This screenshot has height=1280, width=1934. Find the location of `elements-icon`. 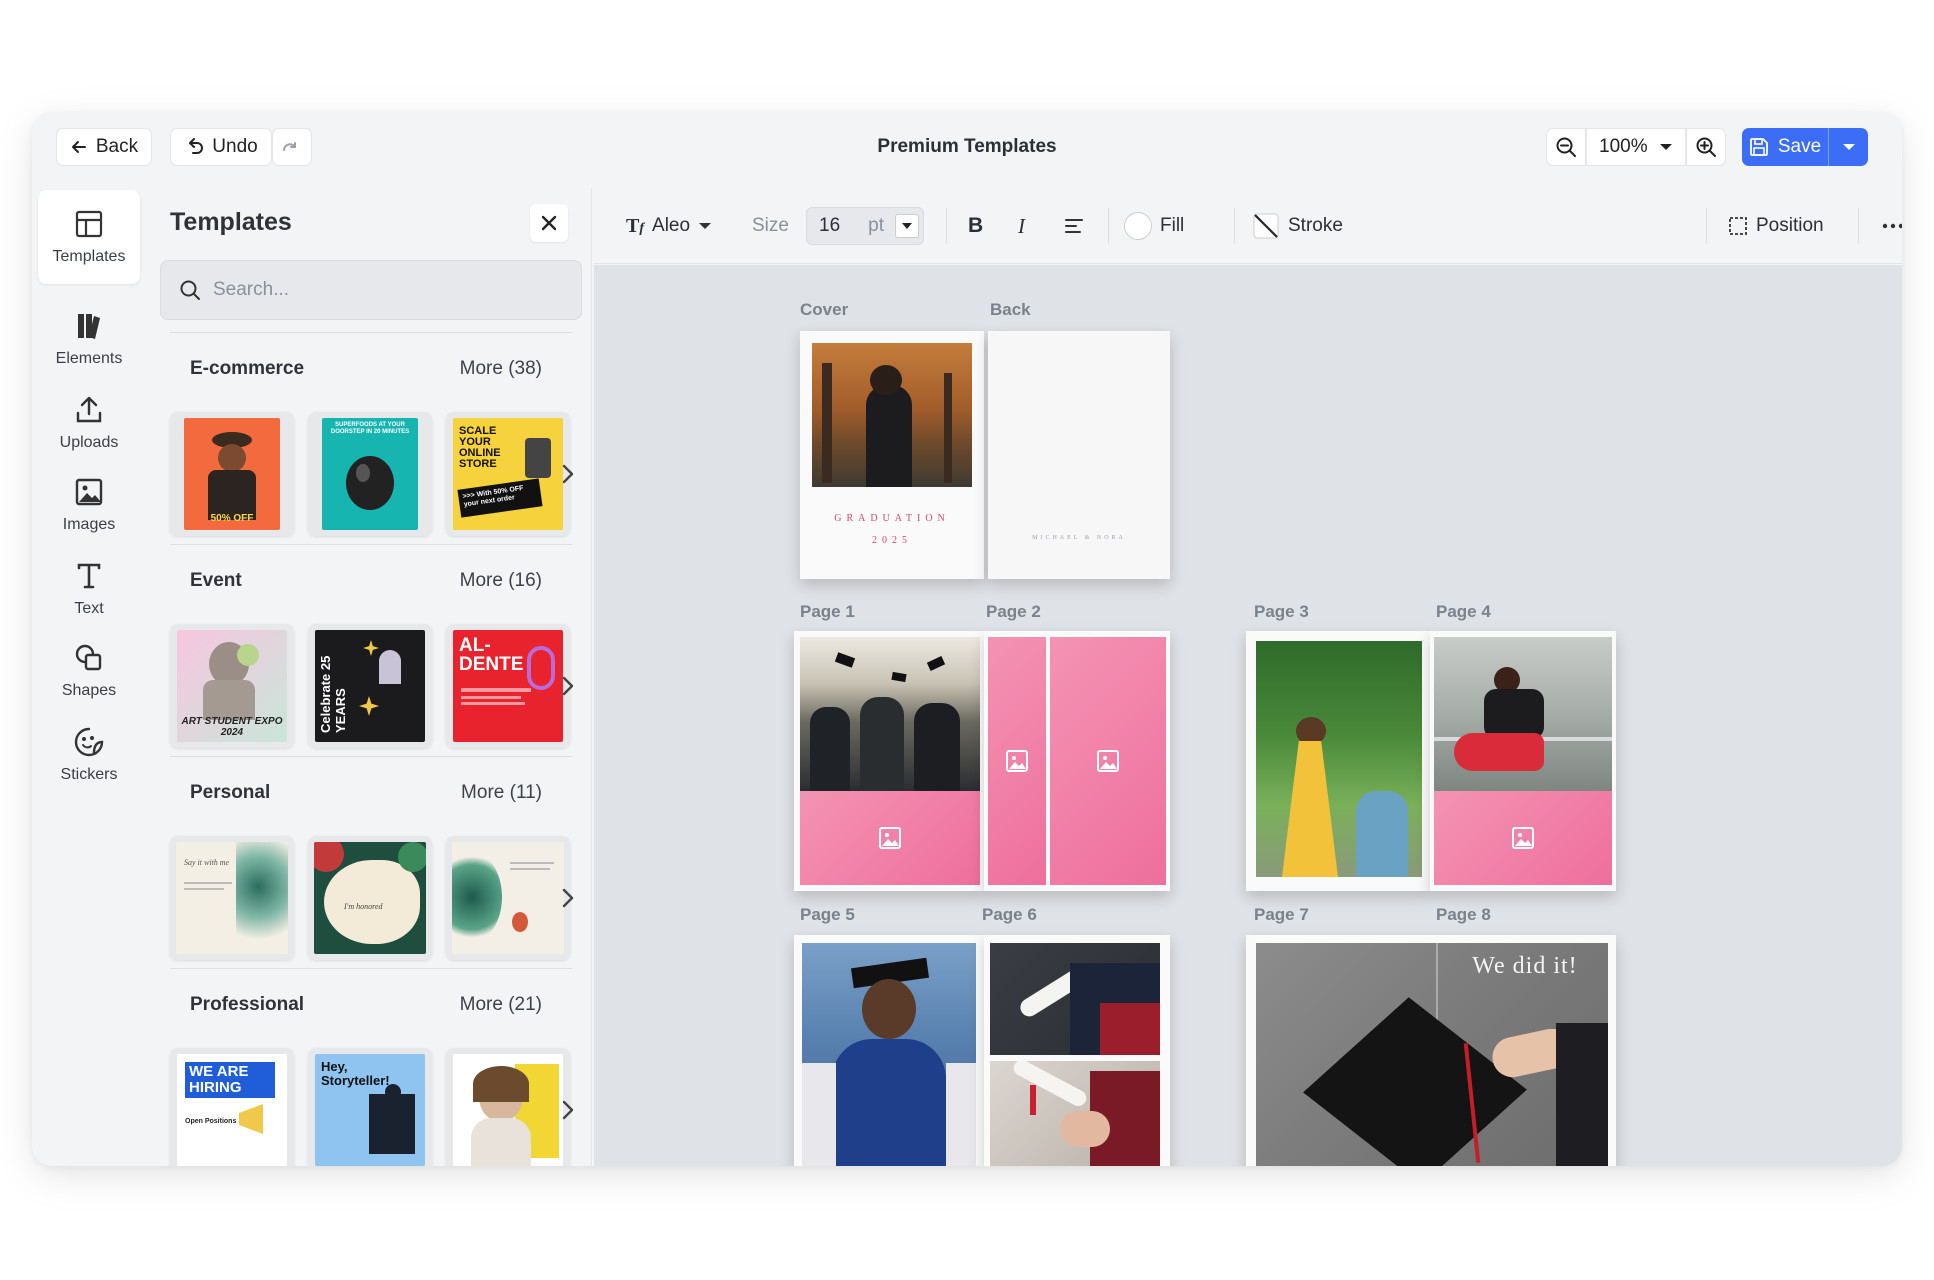

elements-icon is located at coordinates (89, 326).